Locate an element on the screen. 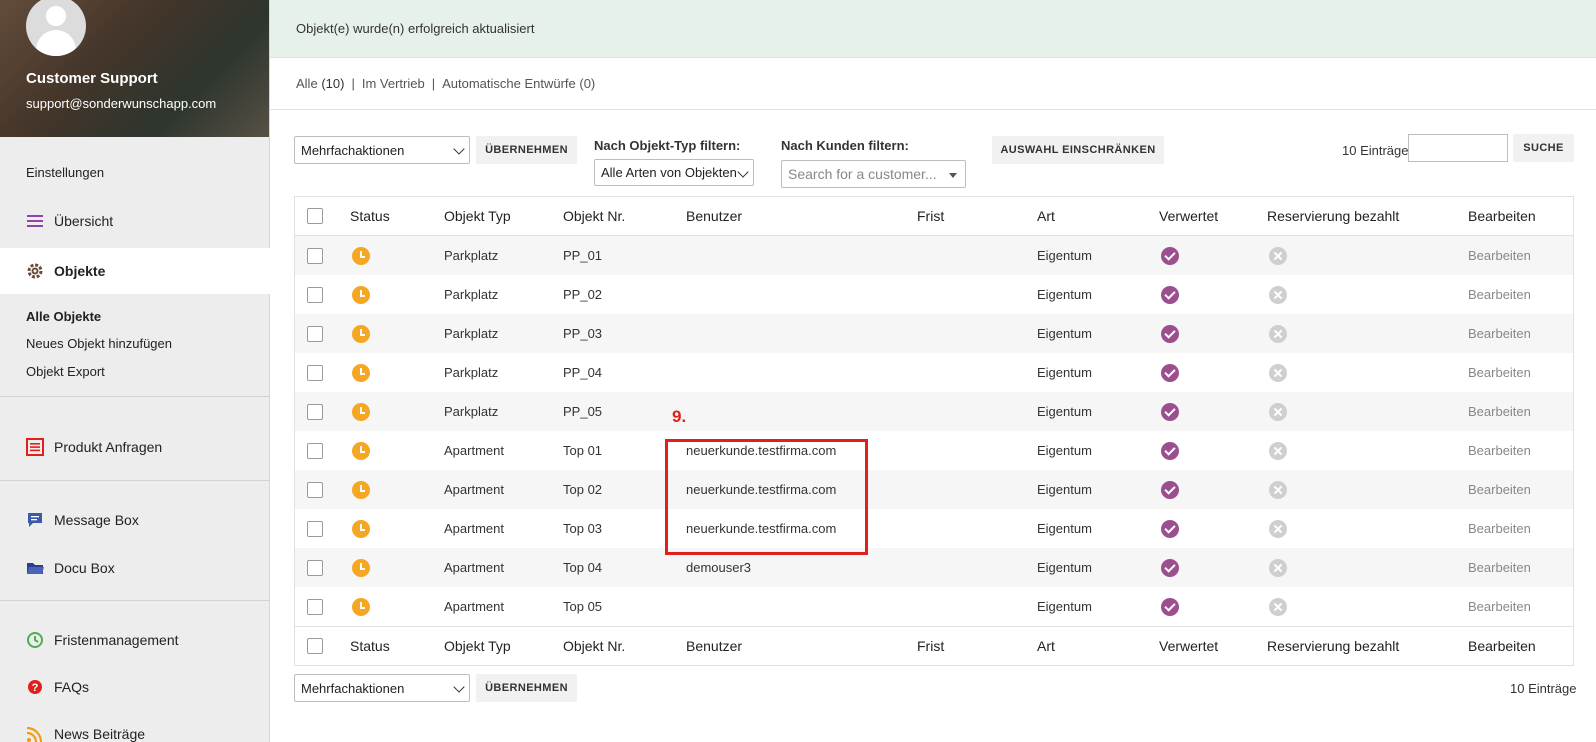 Image resolution: width=1596 pixels, height=742 pixels. type-filter-value: Alle Arten von Objekten is located at coordinates (669, 172).